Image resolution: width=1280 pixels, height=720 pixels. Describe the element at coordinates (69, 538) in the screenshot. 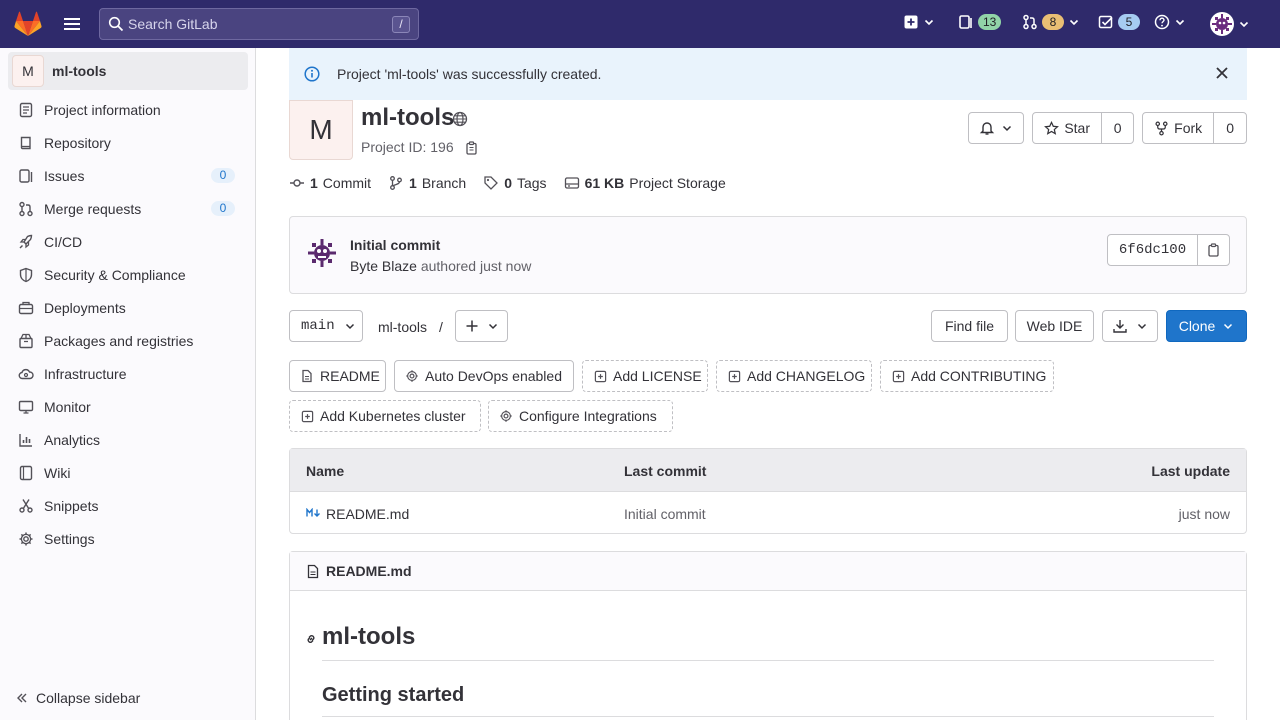

I see `sidebar-item-label: Settings` at that location.